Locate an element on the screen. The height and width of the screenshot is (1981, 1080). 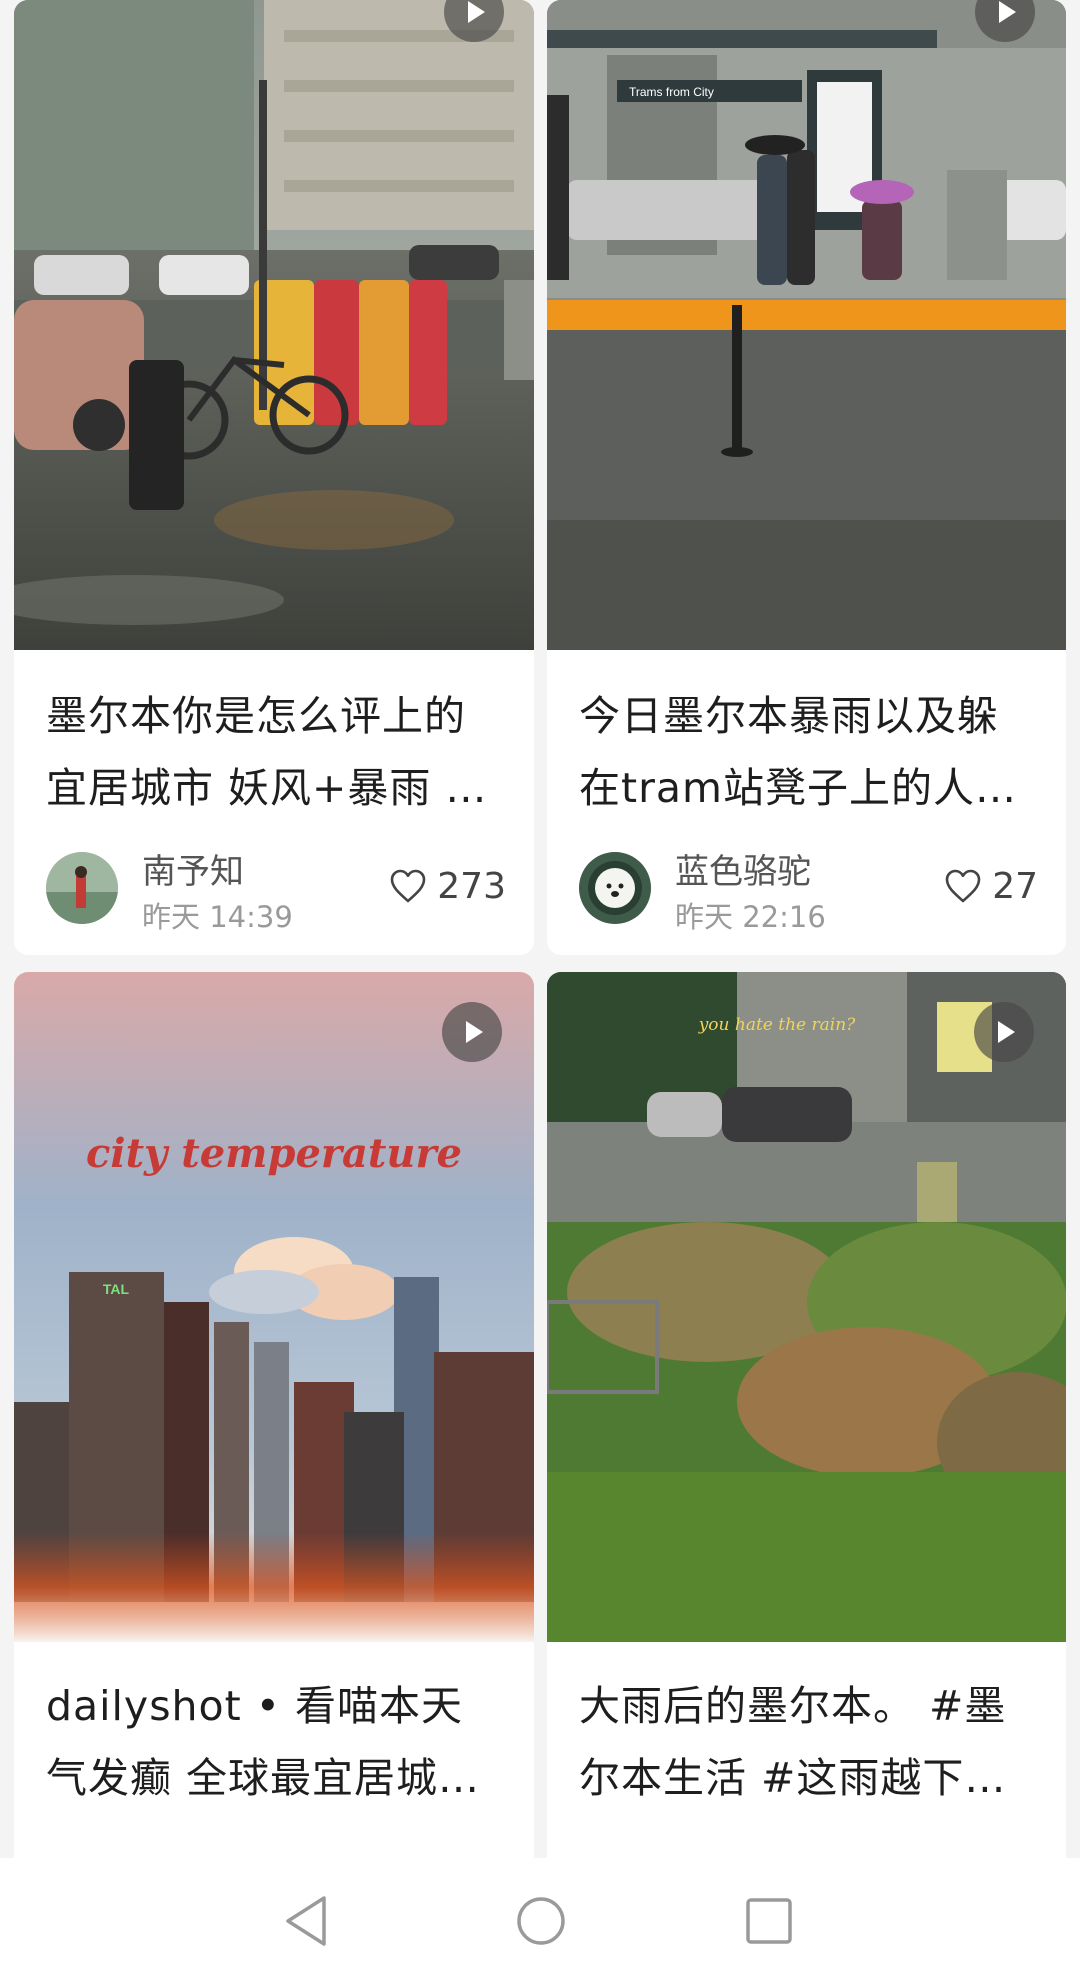
cover-caption: you hate the rain? is located at coordinates (777, 1025).